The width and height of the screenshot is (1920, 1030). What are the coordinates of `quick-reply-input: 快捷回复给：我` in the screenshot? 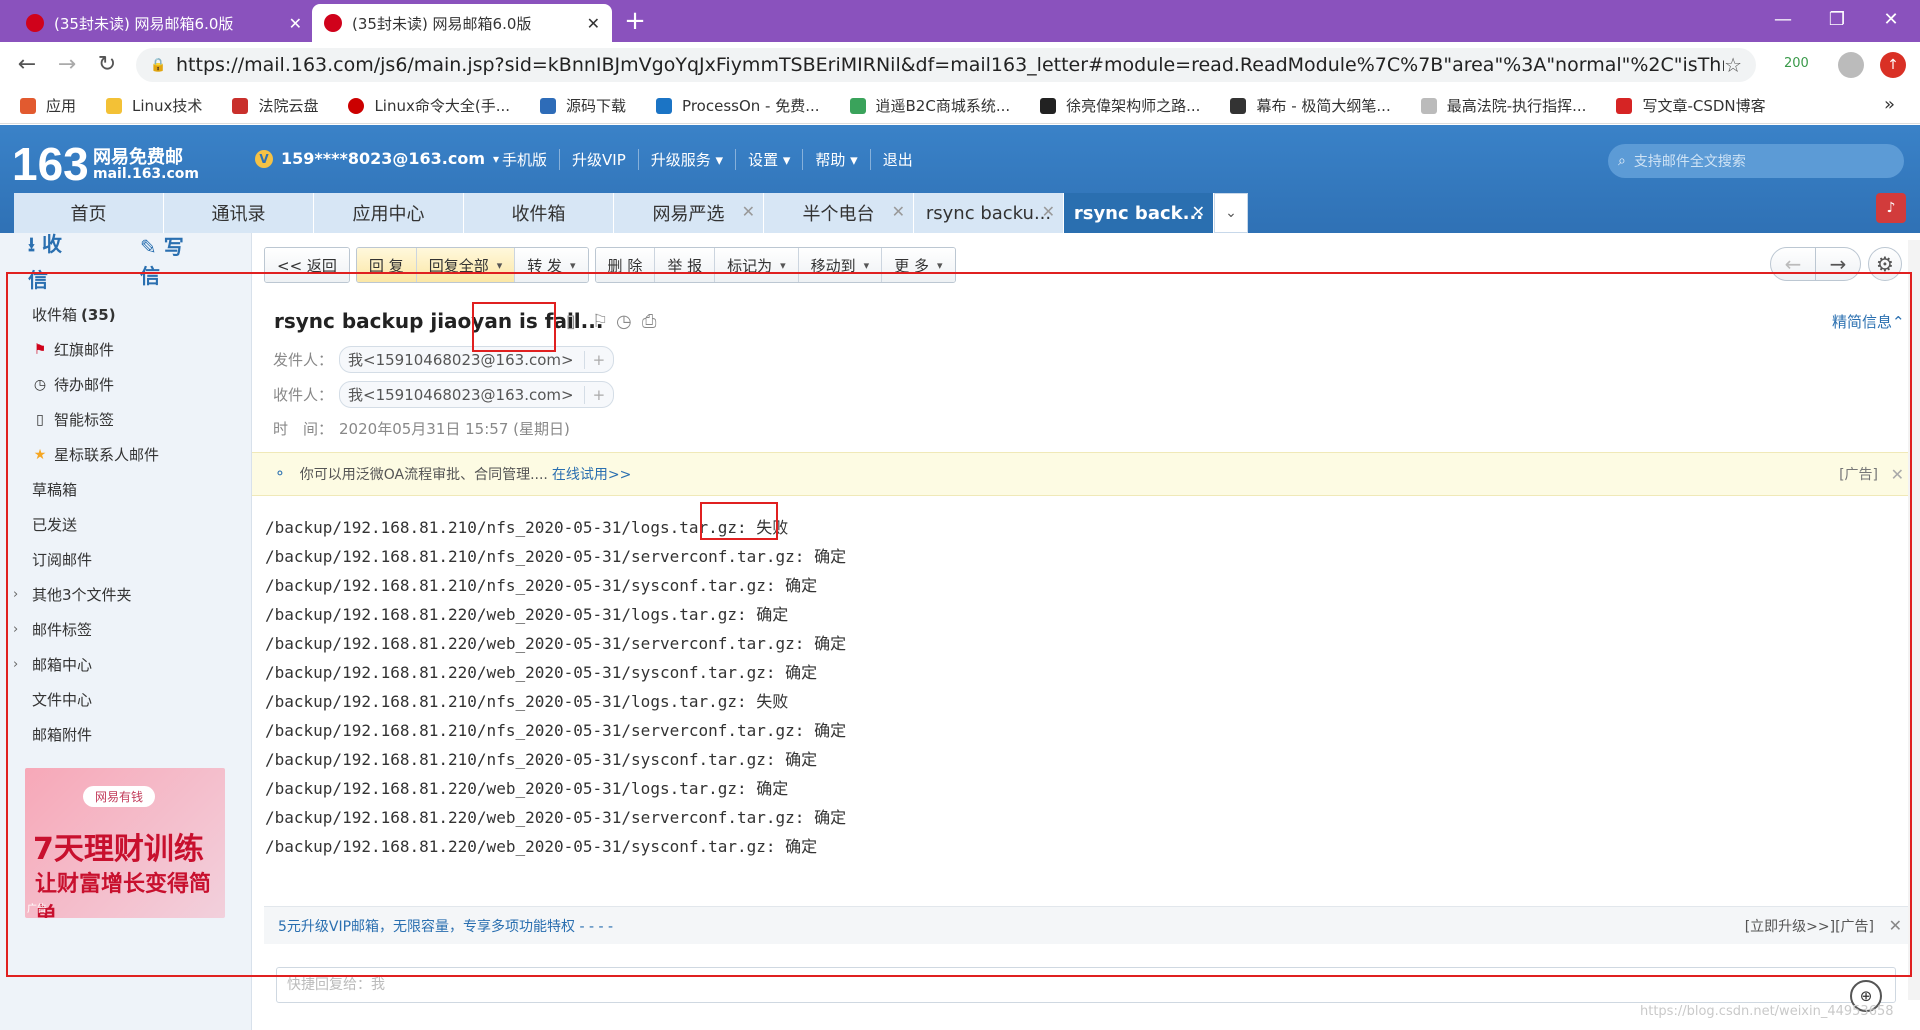 It's located at (1086, 985).